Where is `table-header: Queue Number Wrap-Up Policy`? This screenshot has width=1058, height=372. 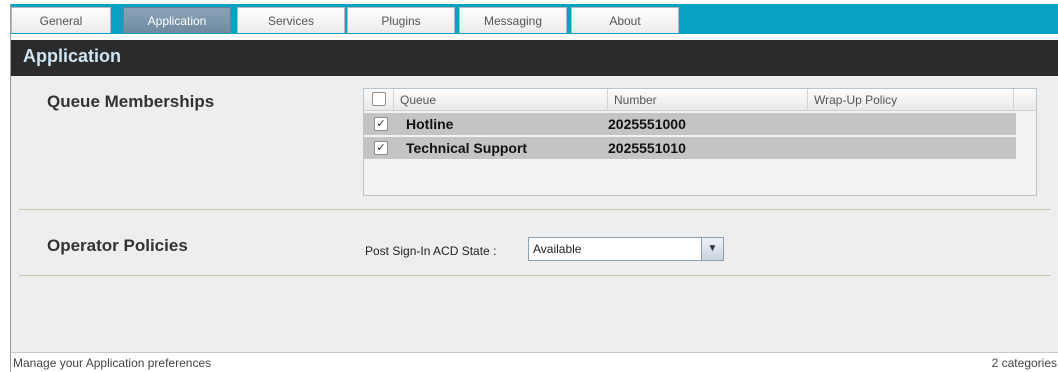
table-header: Queue Number Wrap-Up Policy is located at coordinates (700, 100).